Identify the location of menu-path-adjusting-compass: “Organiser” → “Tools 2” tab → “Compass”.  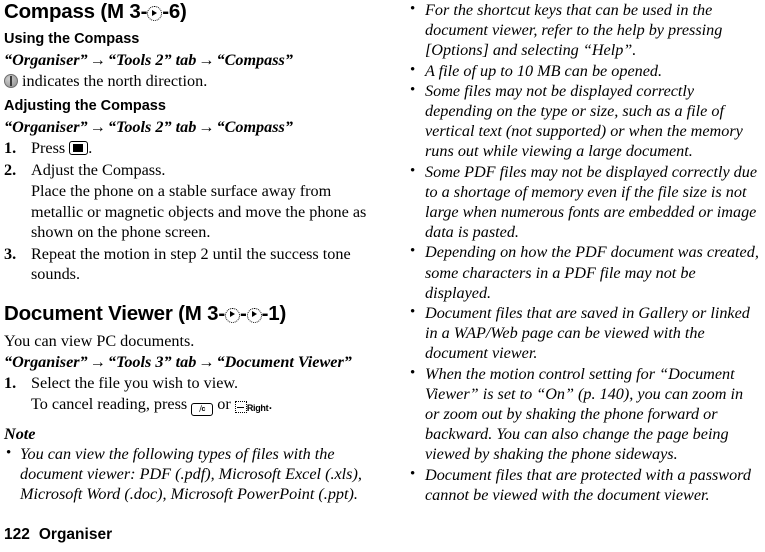
(193, 127).